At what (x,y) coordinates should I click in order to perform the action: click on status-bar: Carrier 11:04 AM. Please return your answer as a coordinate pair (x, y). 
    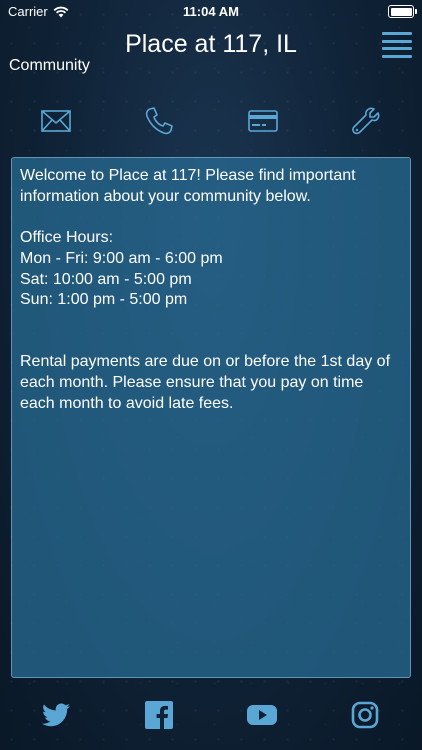
    Looking at the image, I should click on (211, 12).